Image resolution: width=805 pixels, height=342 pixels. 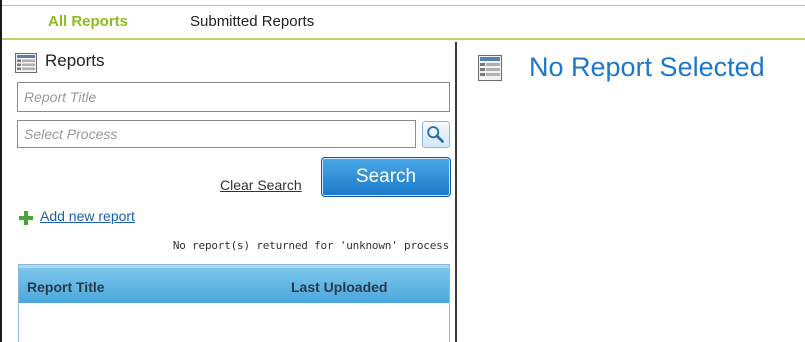 I want to click on clear-search-link: Clear Search, so click(x=261, y=185).